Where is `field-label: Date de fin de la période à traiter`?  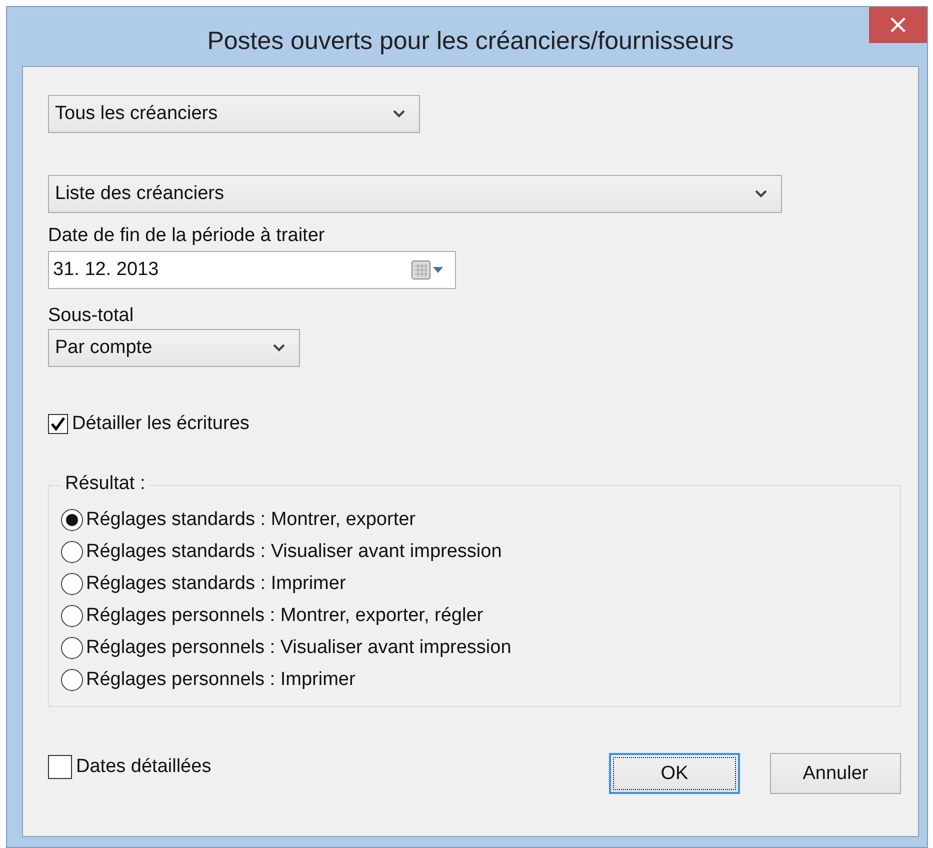
field-label: Date de fin de la période à traiter is located at coordinates (187, 236).